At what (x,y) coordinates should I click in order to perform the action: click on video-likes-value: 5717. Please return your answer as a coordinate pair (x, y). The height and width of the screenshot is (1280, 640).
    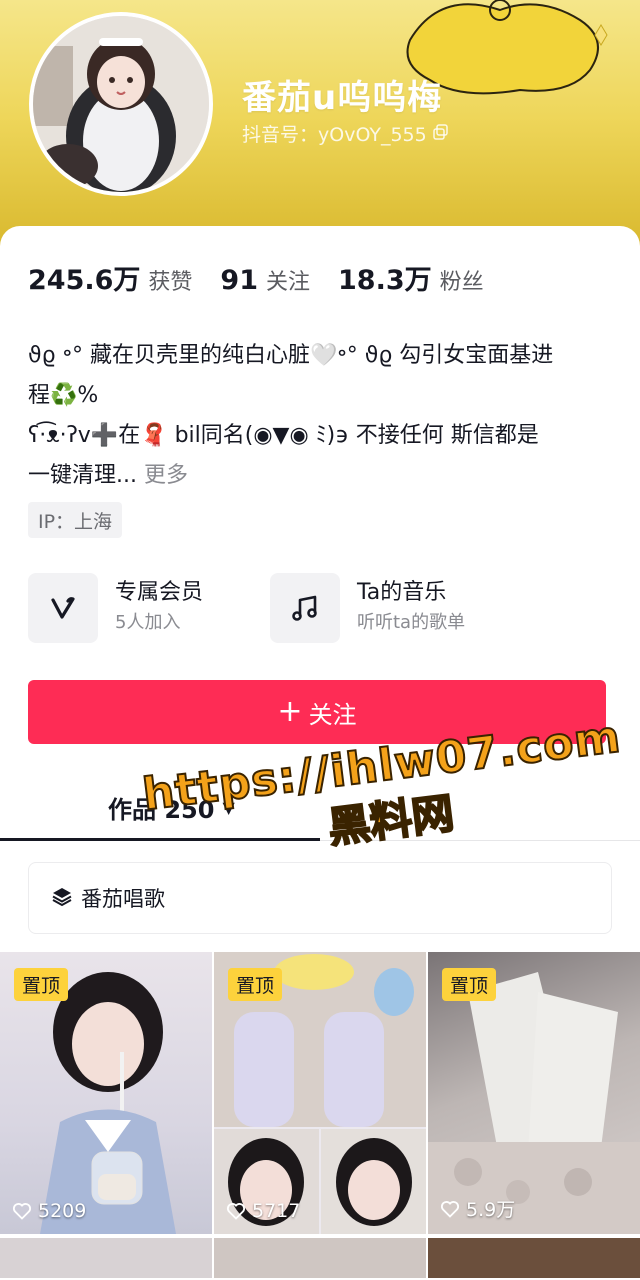
    Looking at the image, I should click on (276, 1211).